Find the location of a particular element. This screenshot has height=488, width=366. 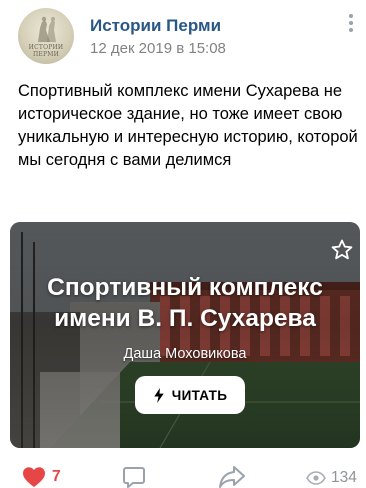

like-count: 7 is located at coordinates (56, 476).